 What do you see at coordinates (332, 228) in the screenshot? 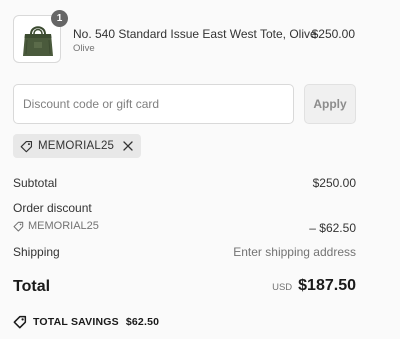
I see `order-discount-value: – $62.50` at bounding box center [332, 228].